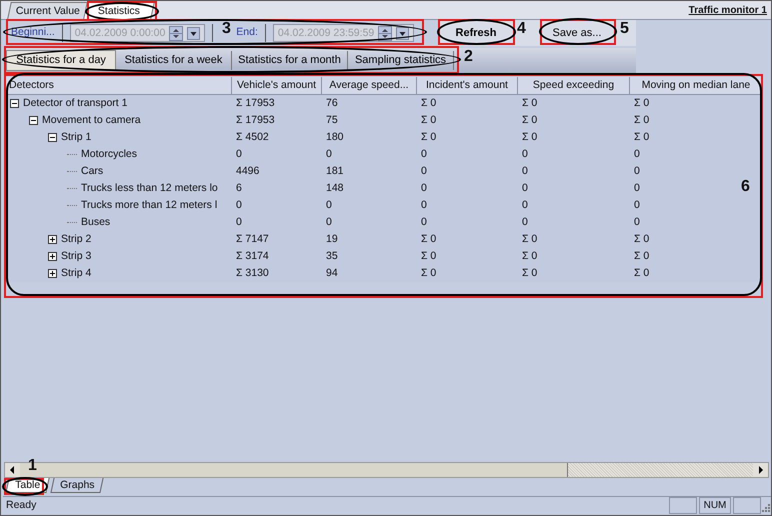 This screenshot has width=772, height=516. I want to click on table-cell: 76, so click(332, 102).